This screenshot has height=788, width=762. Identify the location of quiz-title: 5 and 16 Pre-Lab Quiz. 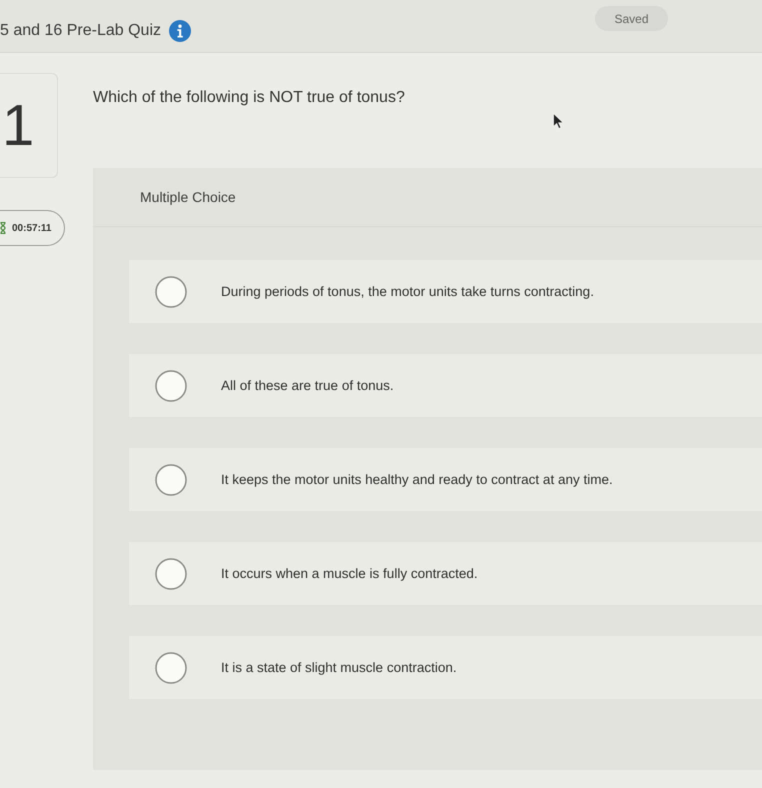
(80, 31).